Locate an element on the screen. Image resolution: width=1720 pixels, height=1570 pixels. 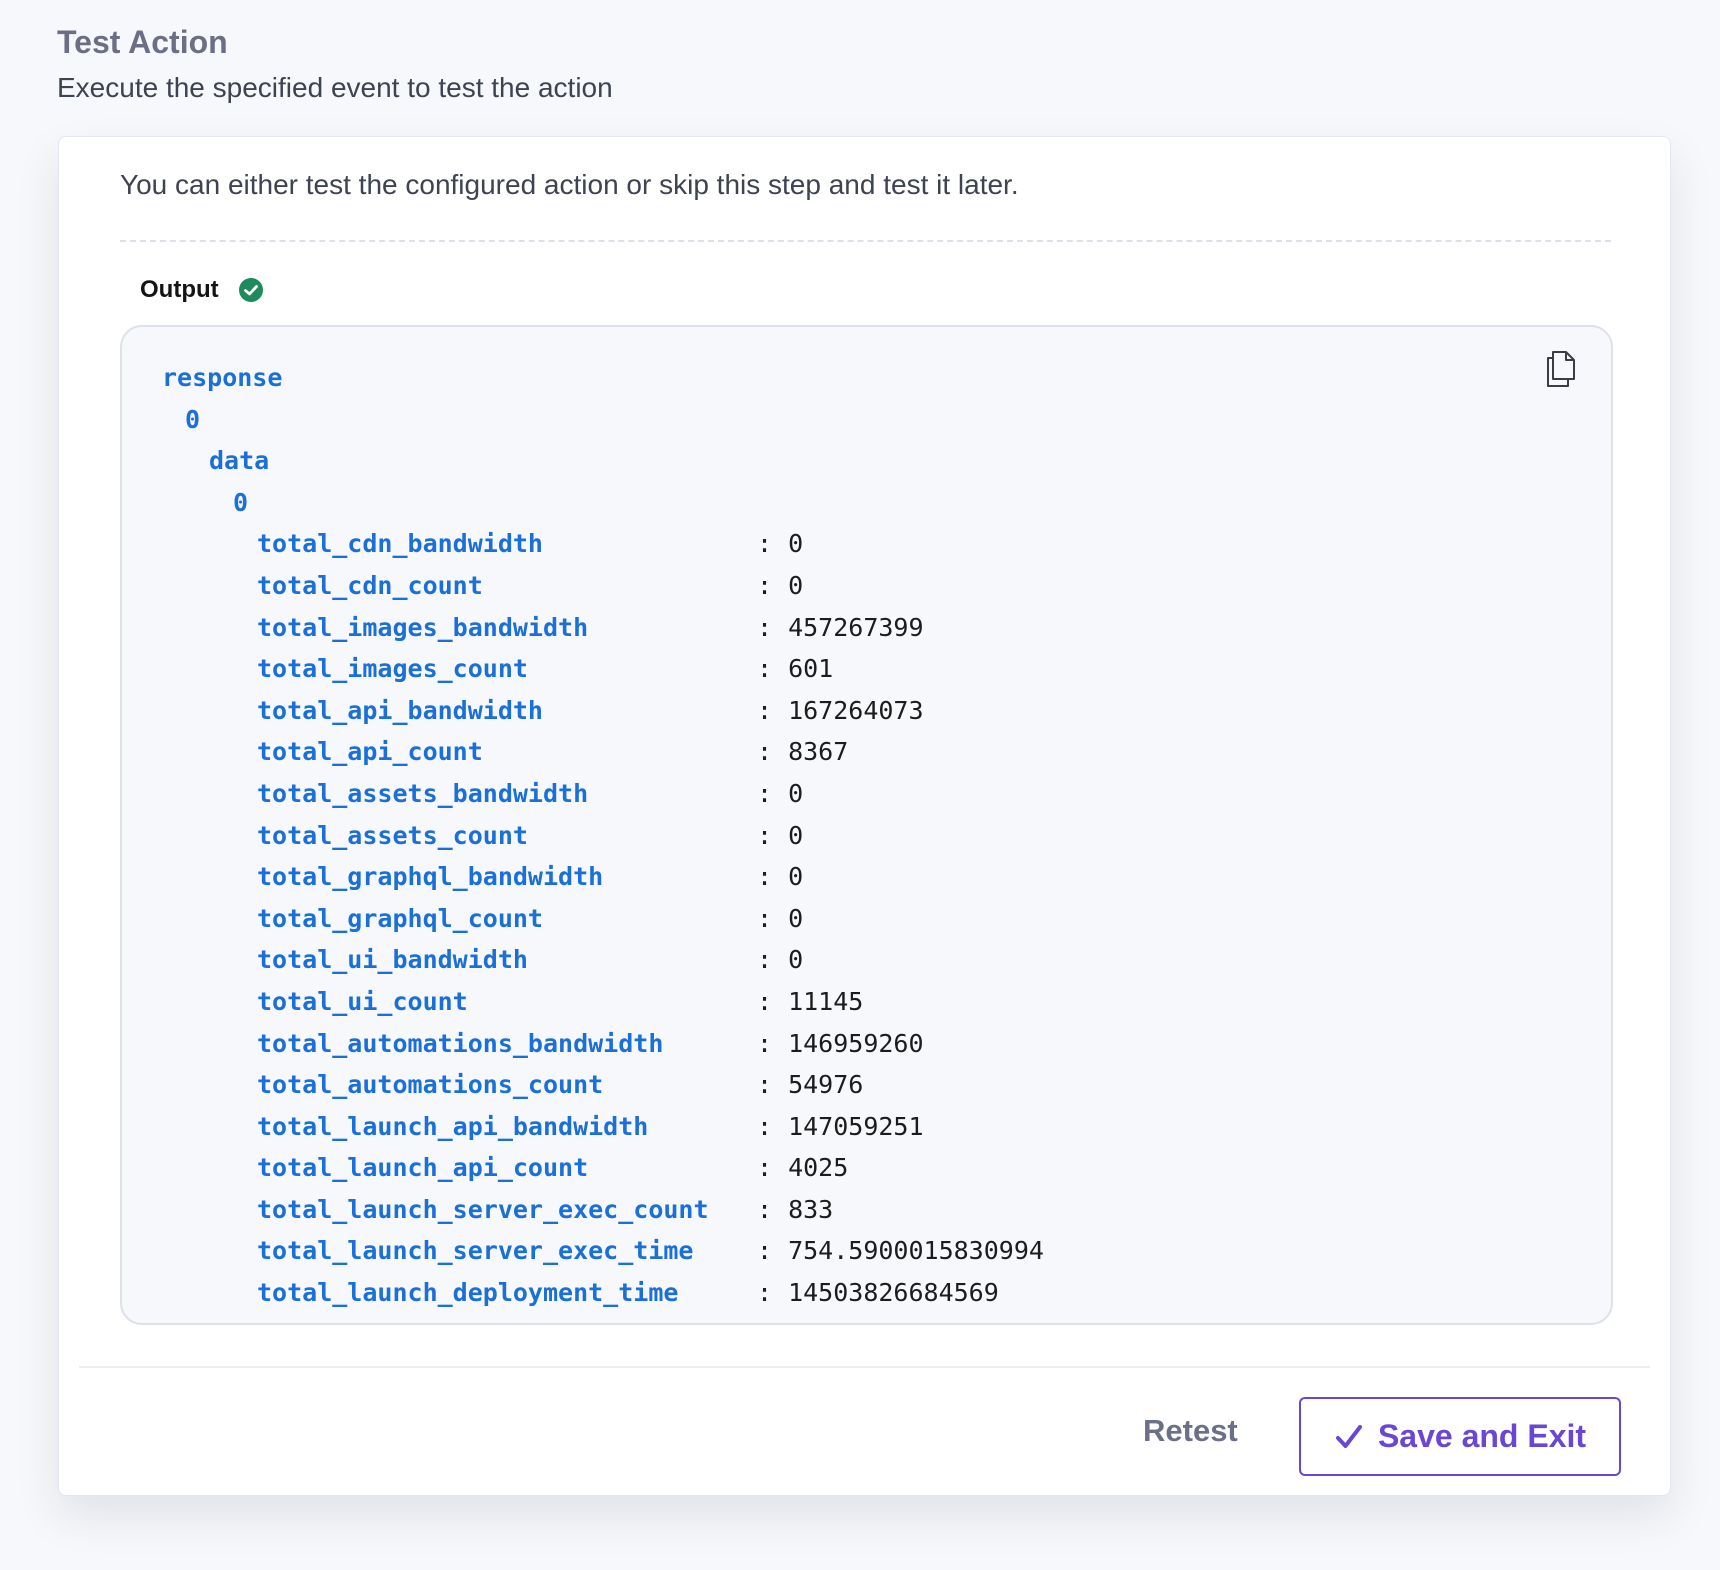
field-value: 833 is located at coordinates (811, 1209).